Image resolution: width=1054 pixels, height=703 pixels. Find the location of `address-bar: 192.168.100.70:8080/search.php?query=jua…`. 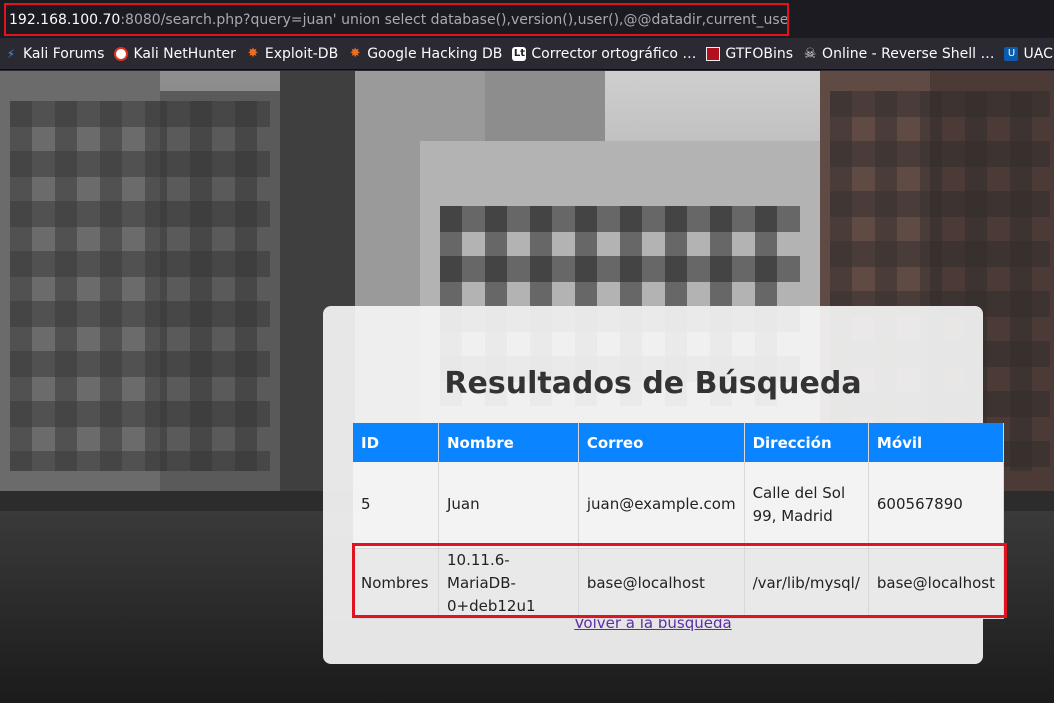

address-bar: 192.168.100.70:8080/search.php?query=jua… is located at coordinates (396, 19).